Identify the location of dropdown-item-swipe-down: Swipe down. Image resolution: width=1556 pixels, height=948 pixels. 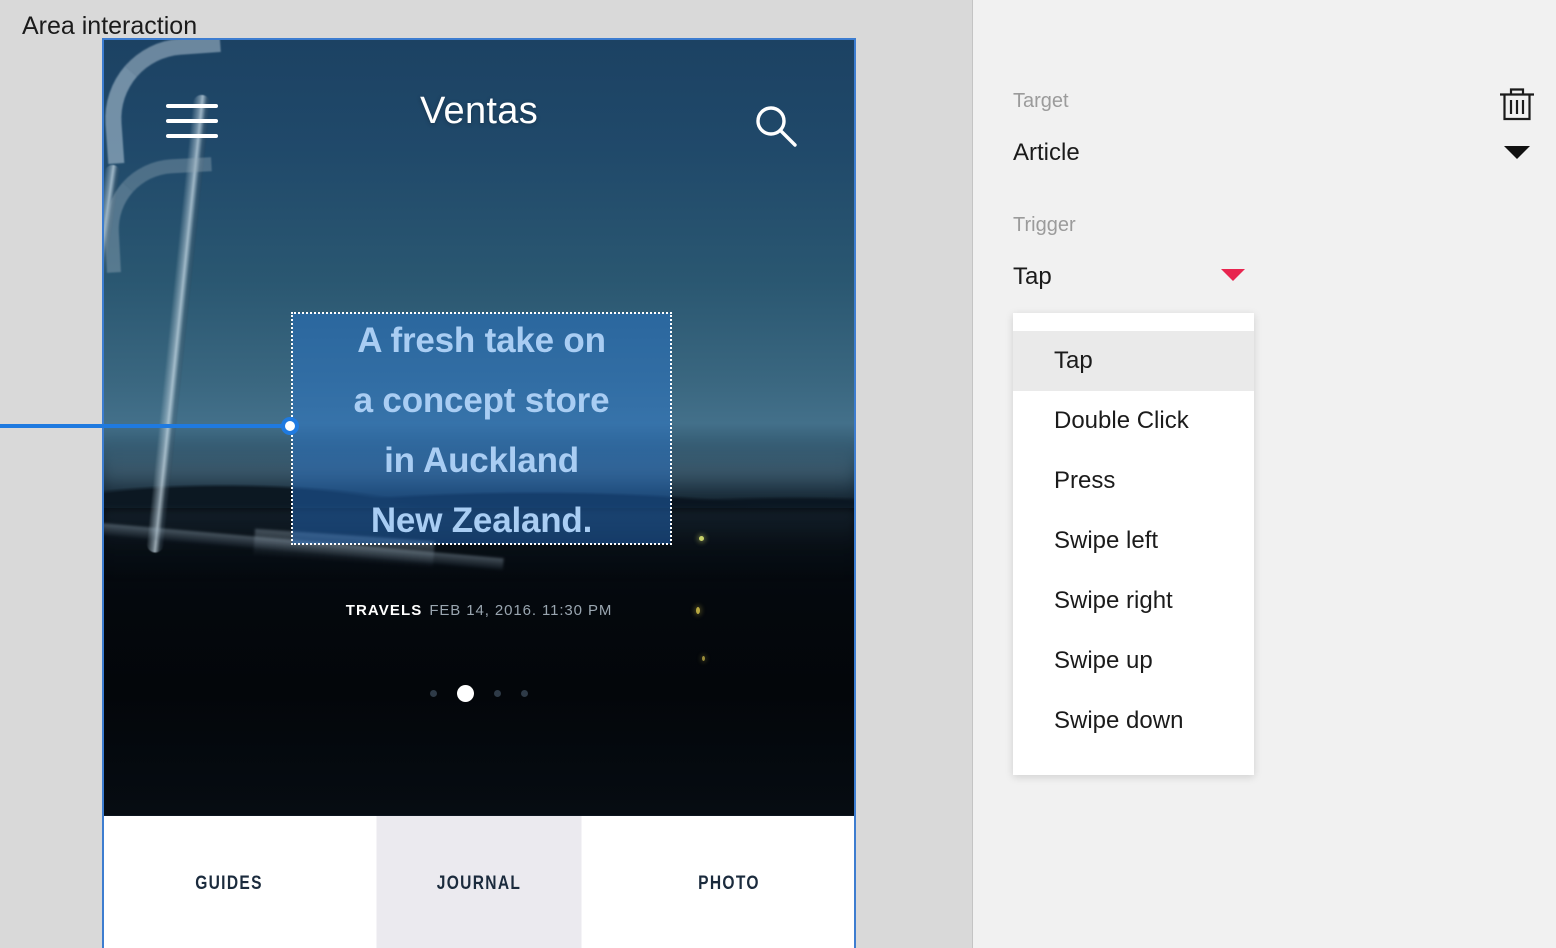
(1133, 721).